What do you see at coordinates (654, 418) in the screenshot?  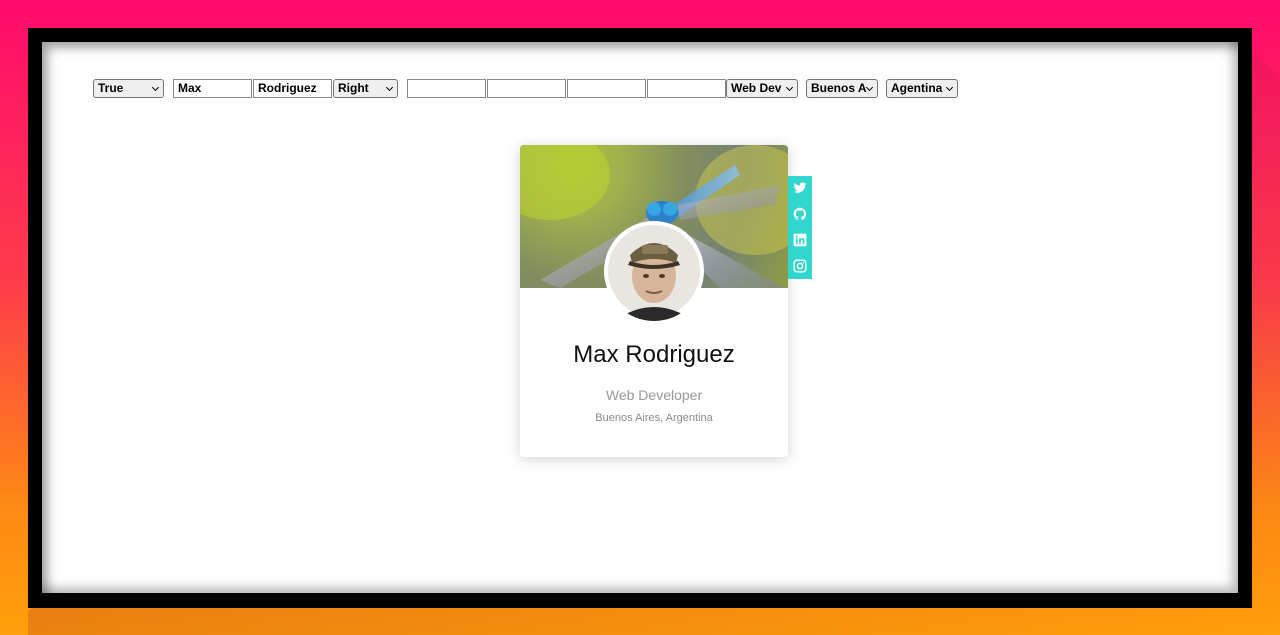 I see `profile-location: Buenos Aires, Argentina` at bounding box center [654, 418].